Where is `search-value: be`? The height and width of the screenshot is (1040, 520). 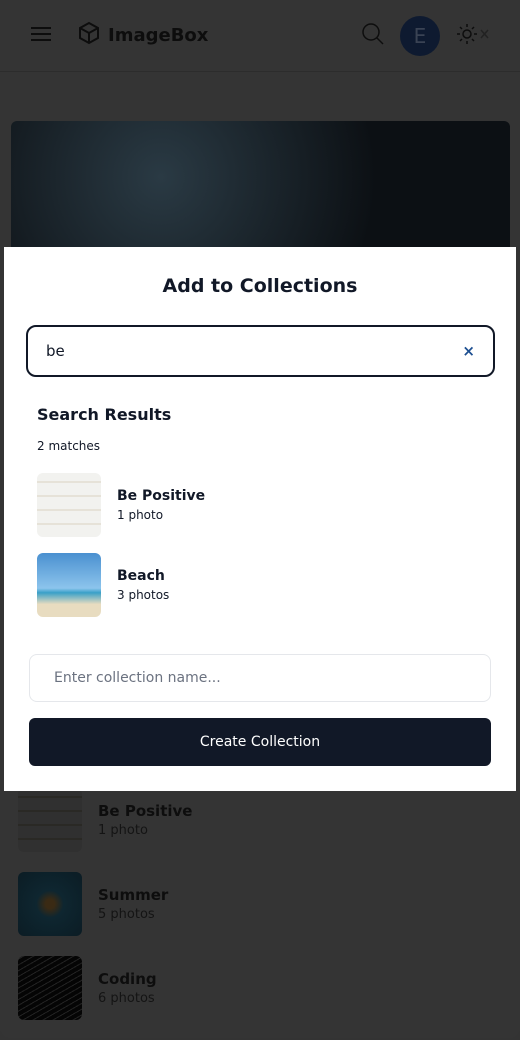
search-value: be is located at coordinates (254, 351).